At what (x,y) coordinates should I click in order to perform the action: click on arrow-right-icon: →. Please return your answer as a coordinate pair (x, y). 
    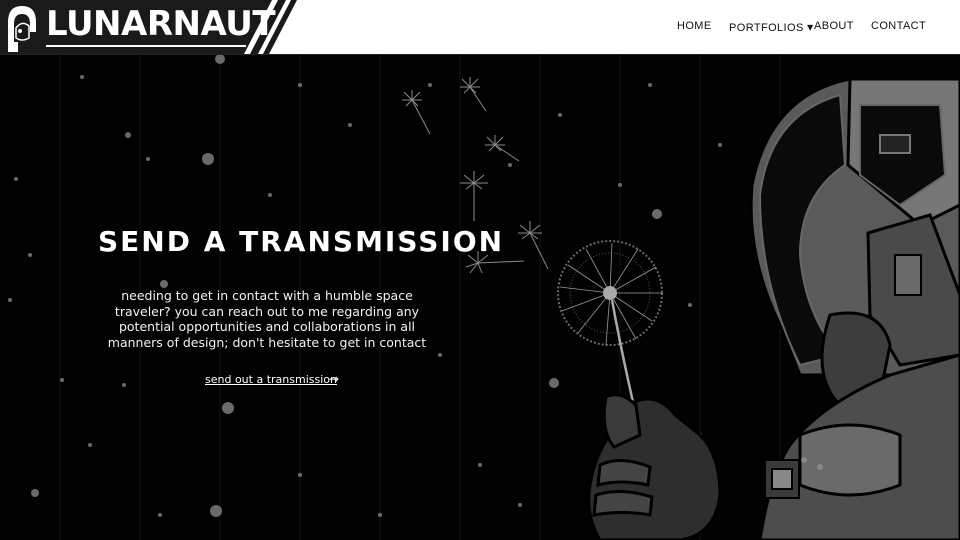
    Looking at the image, I should click on (334, 379).